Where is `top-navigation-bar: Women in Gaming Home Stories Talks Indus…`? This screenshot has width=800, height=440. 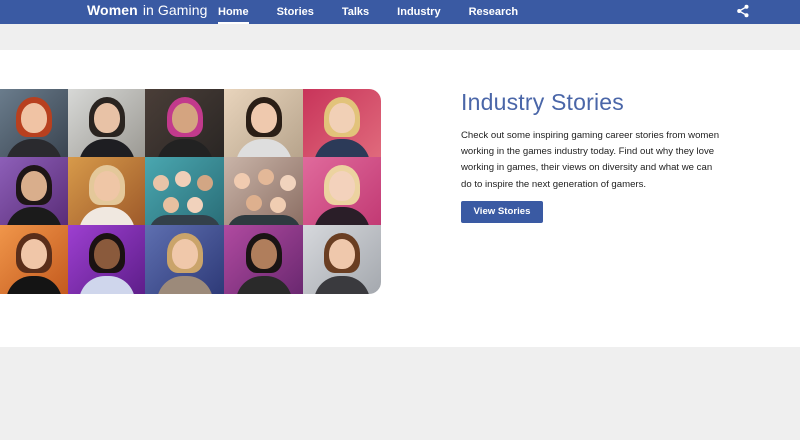
top-navigation-bar: Women in Gaming Home Stories Talks Indus… is located at coordinates (400, 12).